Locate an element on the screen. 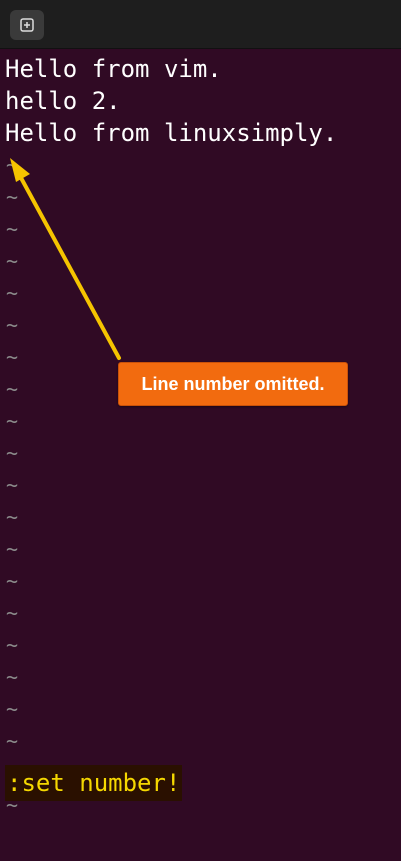  text-line: hello 2. is located at coordinates (63, 101).